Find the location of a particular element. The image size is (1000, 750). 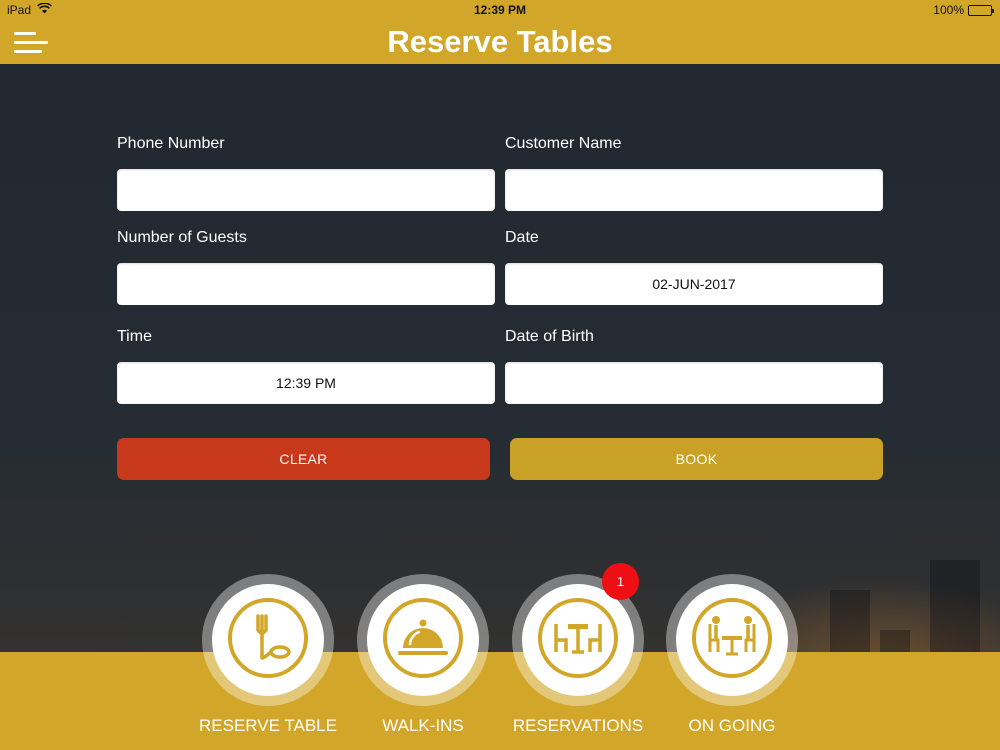

page-title: Reserve Tables is located at coordinates (500, 41).